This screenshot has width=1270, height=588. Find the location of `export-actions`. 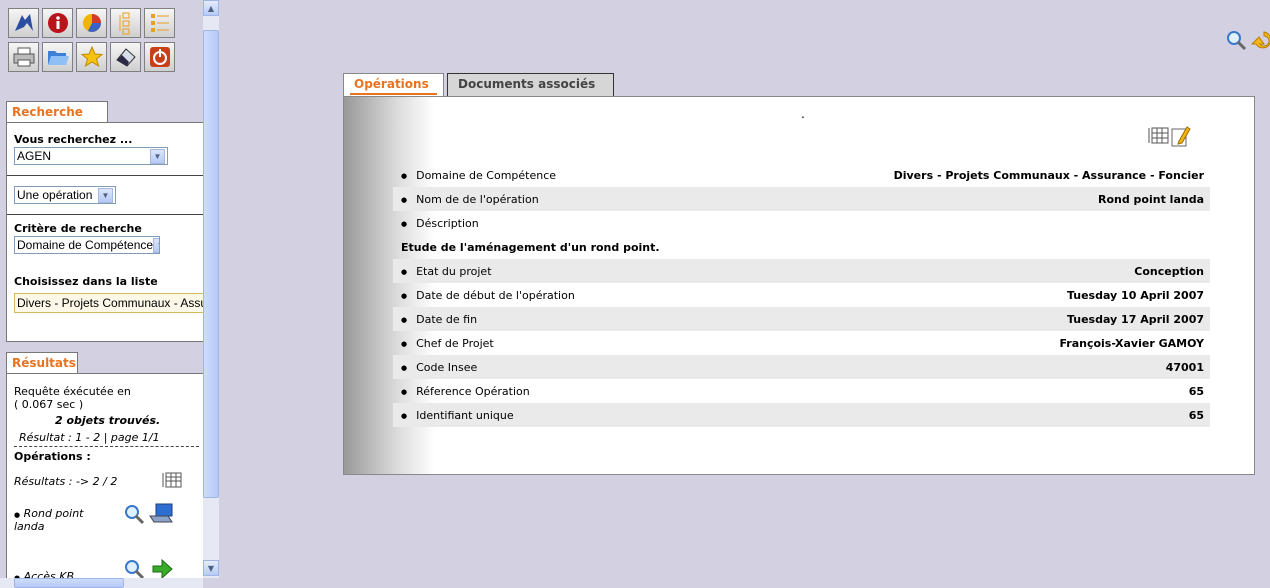

export-actions is located at coordinates (1169, 136).